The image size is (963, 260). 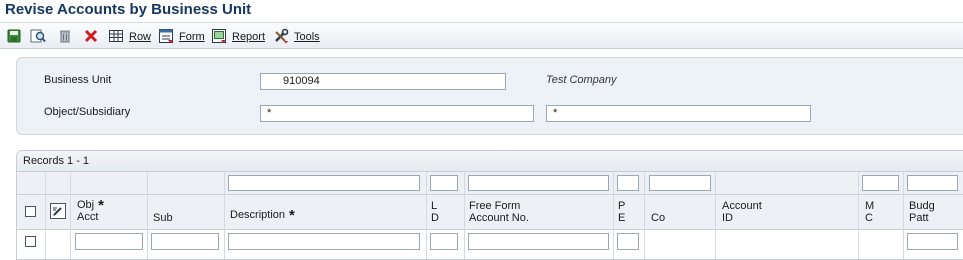 What do you see at coordinates (58, 211) in the screenshot?
I see `edit-row-icon` at bounding box center [58, 211].